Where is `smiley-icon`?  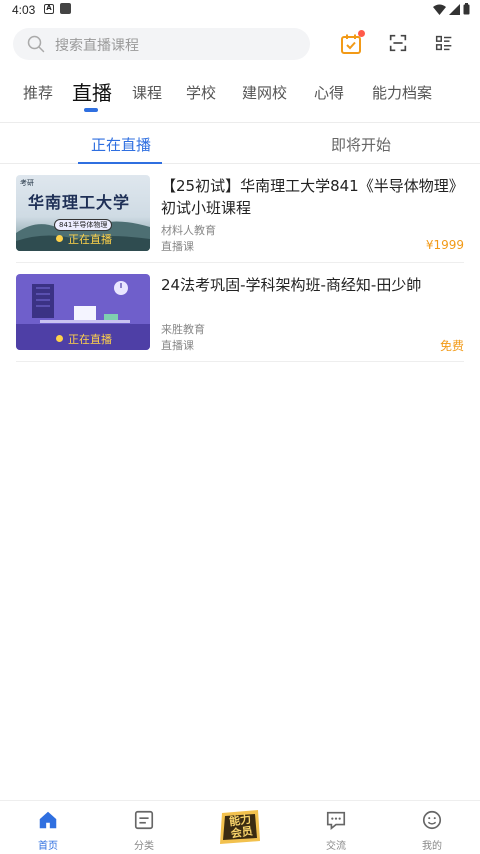
smiley-icon is located at coordinates (432, 820).